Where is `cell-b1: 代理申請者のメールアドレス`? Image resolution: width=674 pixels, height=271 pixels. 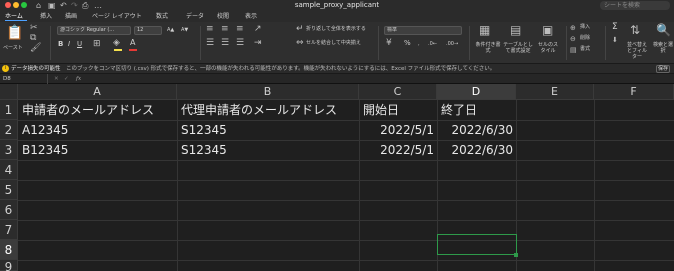
cell-b1: 代理申請者のメールアドレス is located at coordinates (268, 110).